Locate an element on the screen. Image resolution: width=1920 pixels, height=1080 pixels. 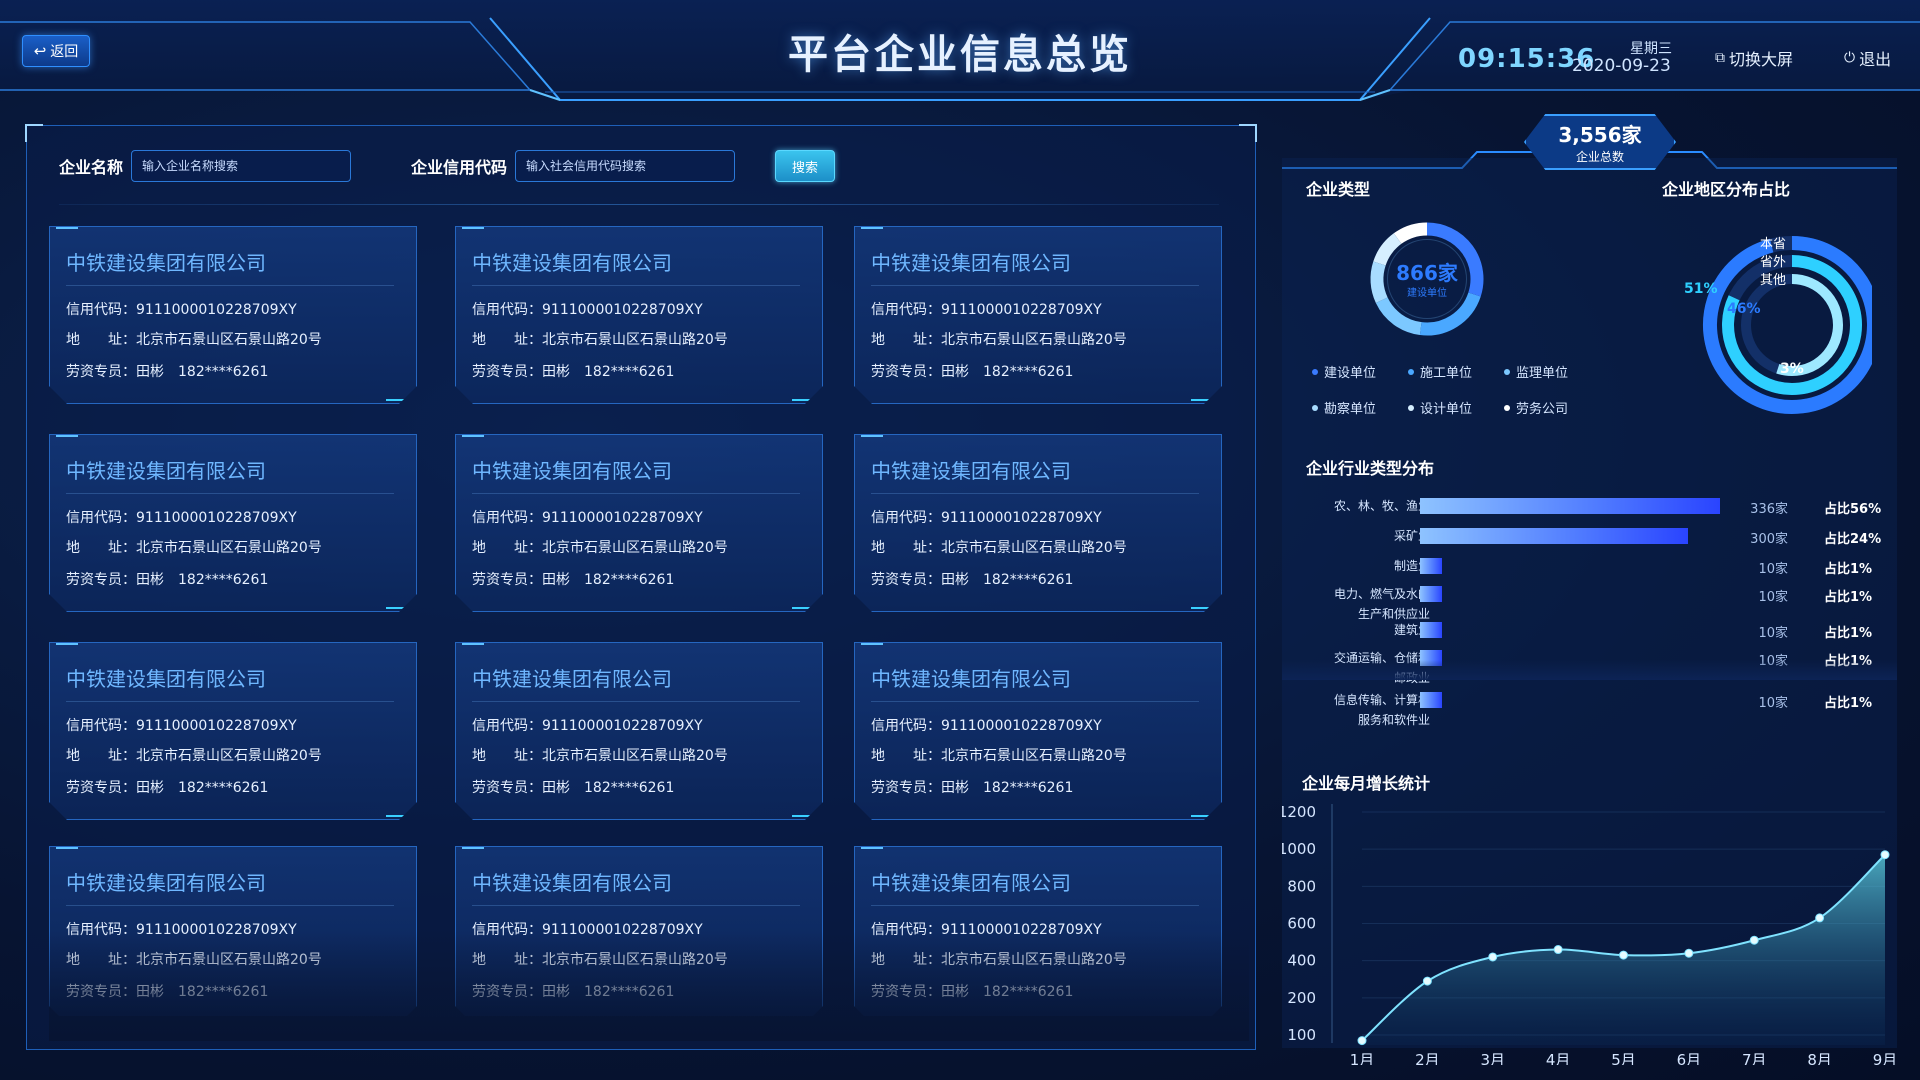
bars-fade is located at coordinates (1589, 670).